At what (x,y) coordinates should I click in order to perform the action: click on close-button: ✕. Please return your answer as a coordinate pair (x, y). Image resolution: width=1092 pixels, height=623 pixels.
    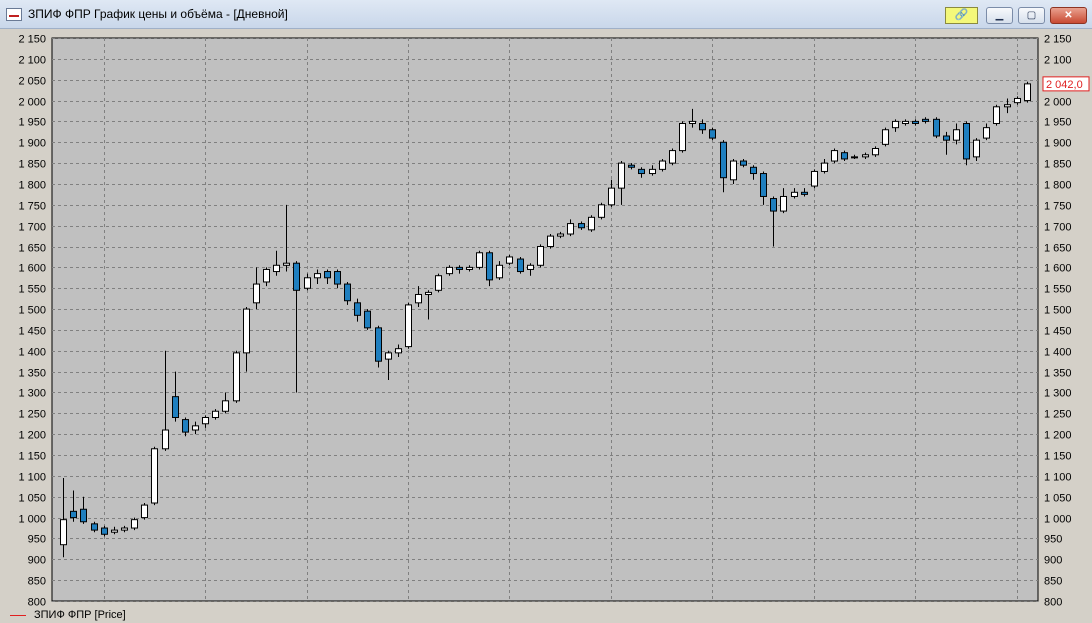
    Looking at the image, I should click on (1068, 15).